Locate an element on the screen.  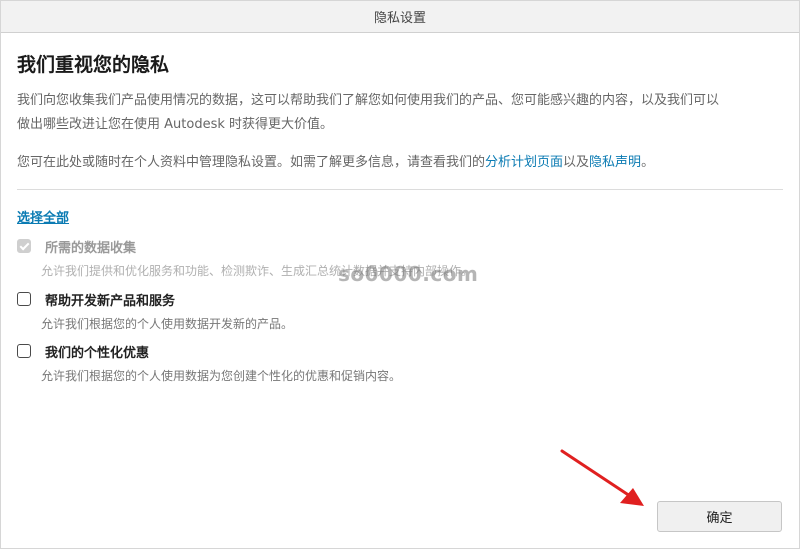
red-pointer-arrow-icon is located at coordinates (602, 477).